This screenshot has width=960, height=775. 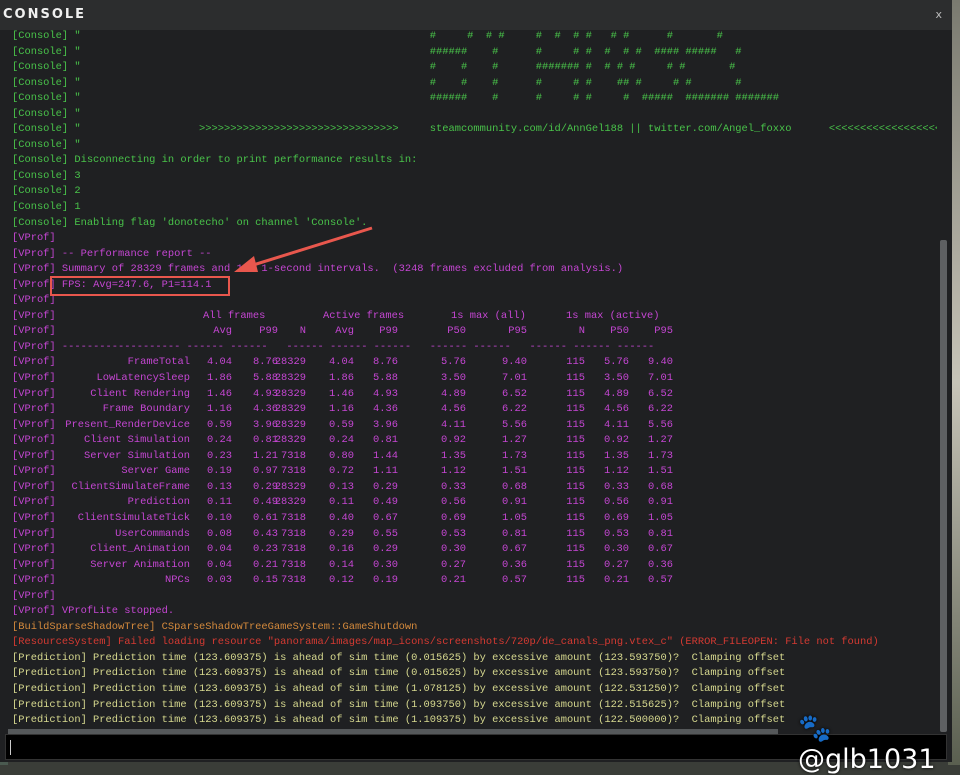 What do you see at coordinates (815, 728) in the screenshot?
I see `paw-icon: 🐾` at bounding box center [815, 728].